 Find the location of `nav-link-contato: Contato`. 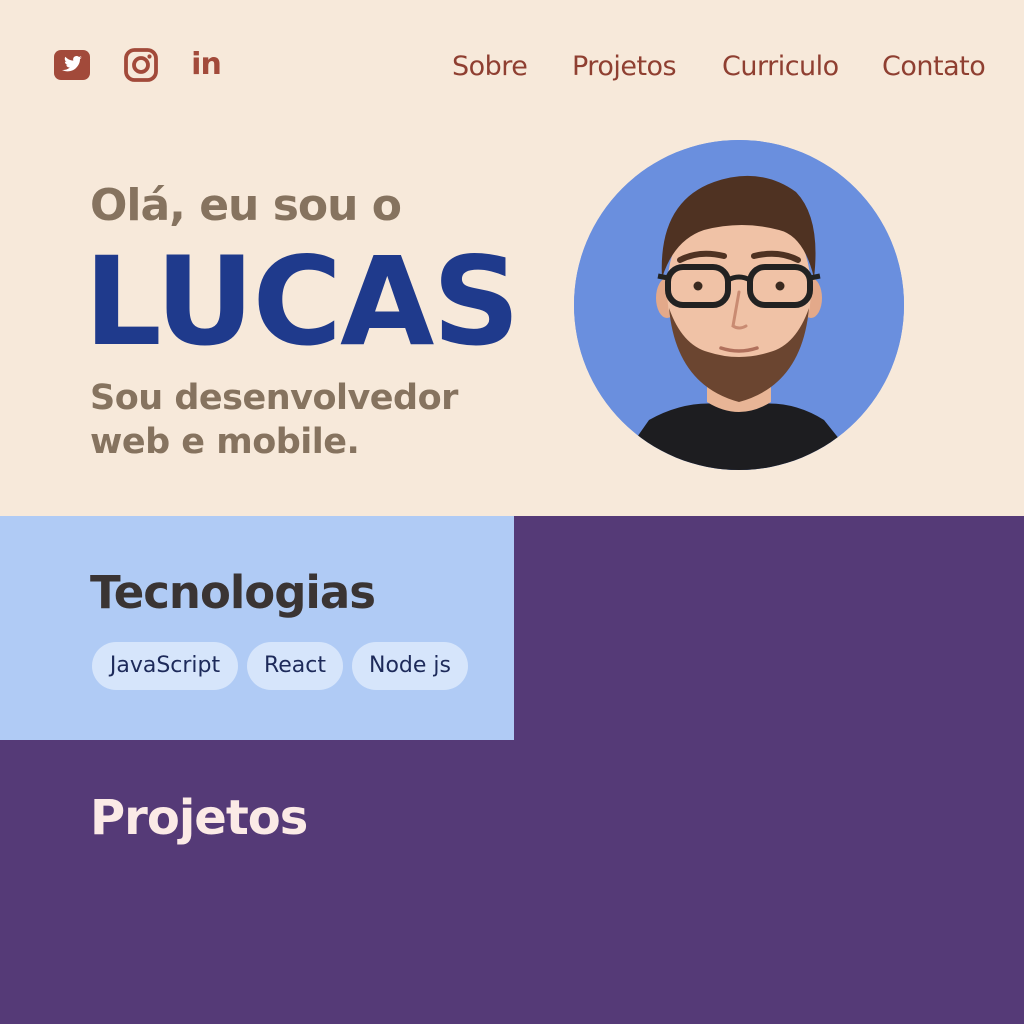

nav-link-contato: Contato is located at coordinates (934, 67).